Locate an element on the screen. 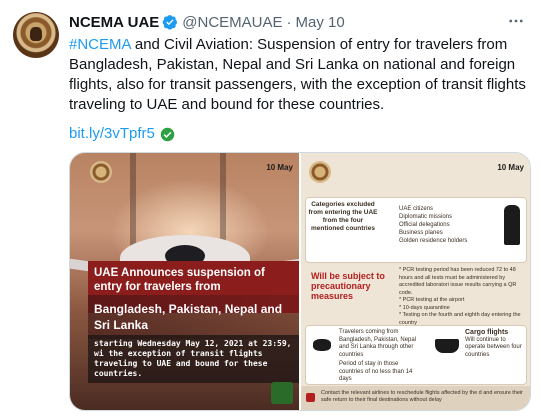 The width and height of the screenshot is (541, 420). hashtag-link: #NCEMA is located at coordinates (100, 44).